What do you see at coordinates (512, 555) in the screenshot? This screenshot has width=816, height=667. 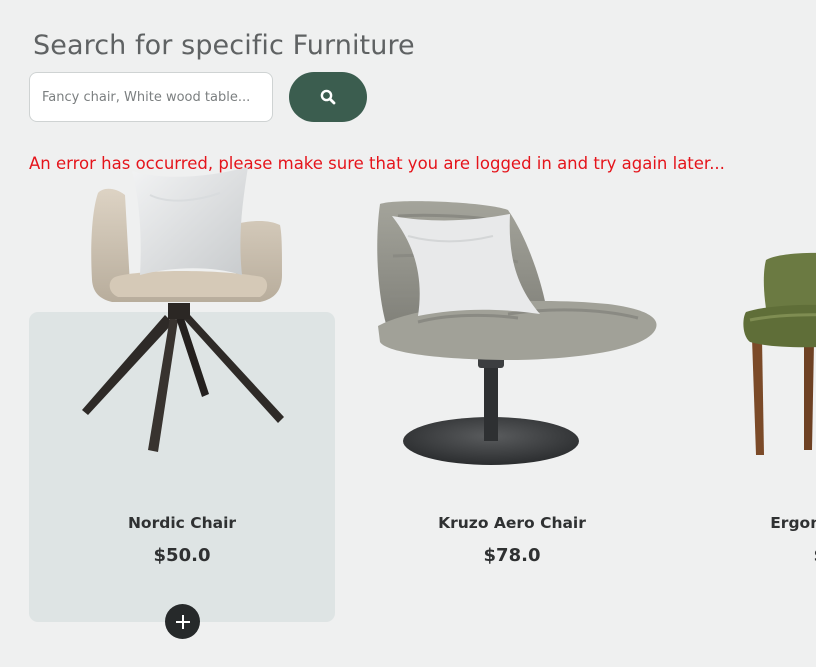 I see `product-price: $78.0` at bounding box center [512, 555].